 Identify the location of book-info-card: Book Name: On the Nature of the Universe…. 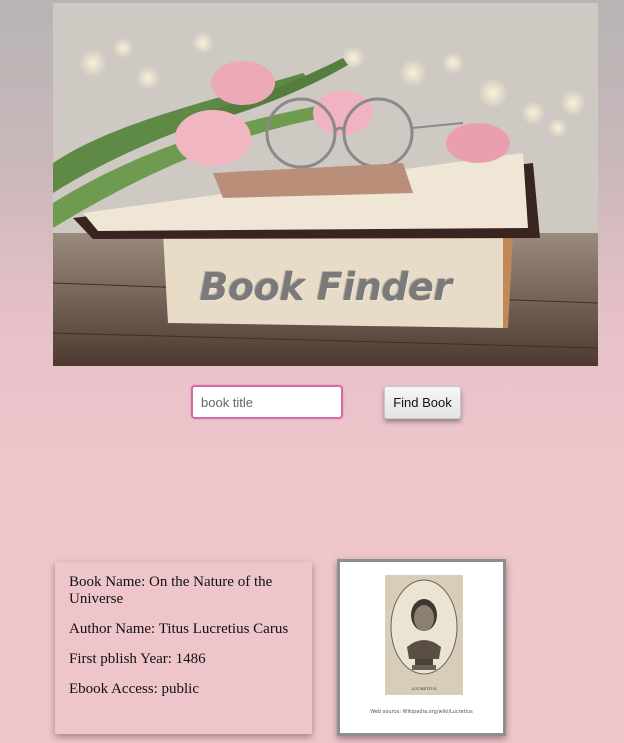
(183, 648).